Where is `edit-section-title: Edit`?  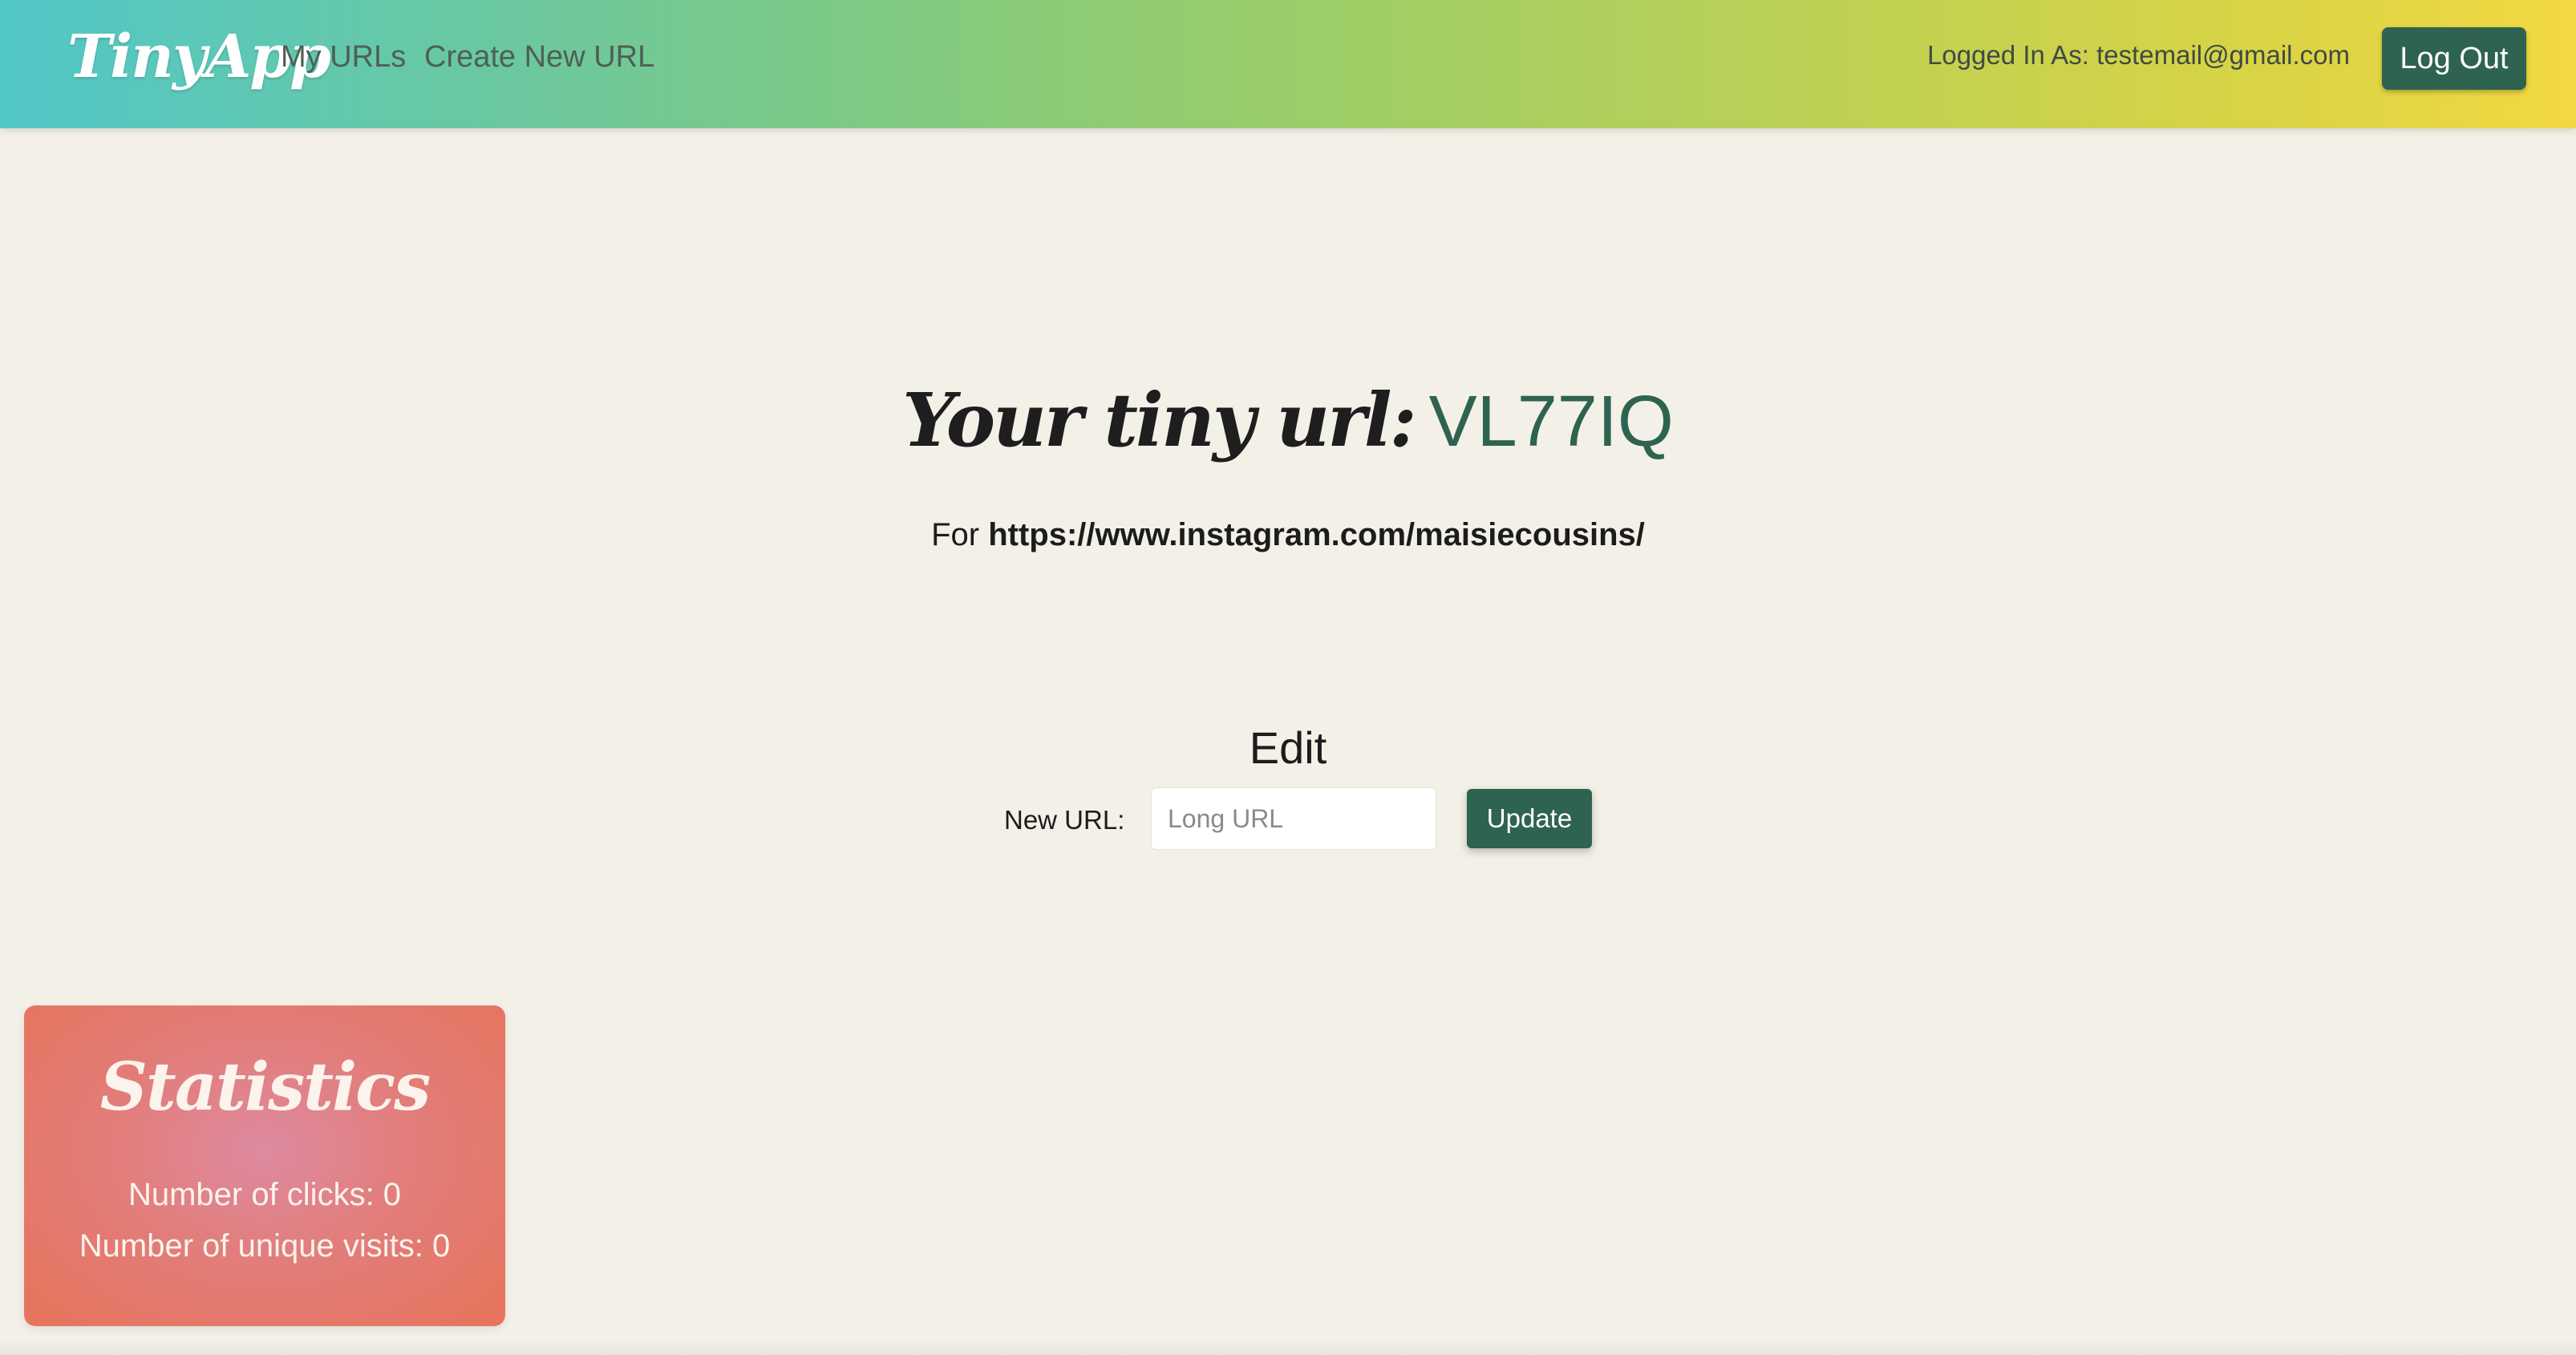 edit-section-title: Edit is located at coordinates (1288, 747).